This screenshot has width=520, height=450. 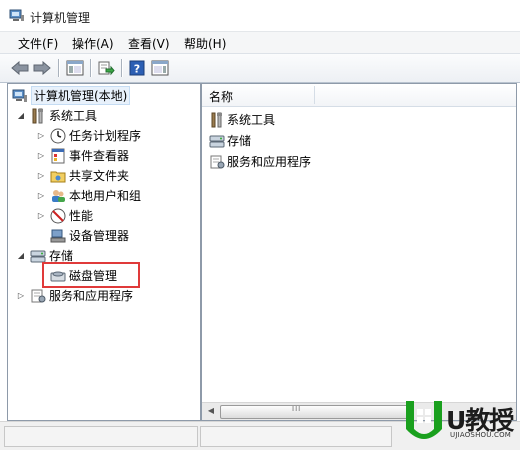 I want to click on export-list-icon, so click(x=106, y=68).